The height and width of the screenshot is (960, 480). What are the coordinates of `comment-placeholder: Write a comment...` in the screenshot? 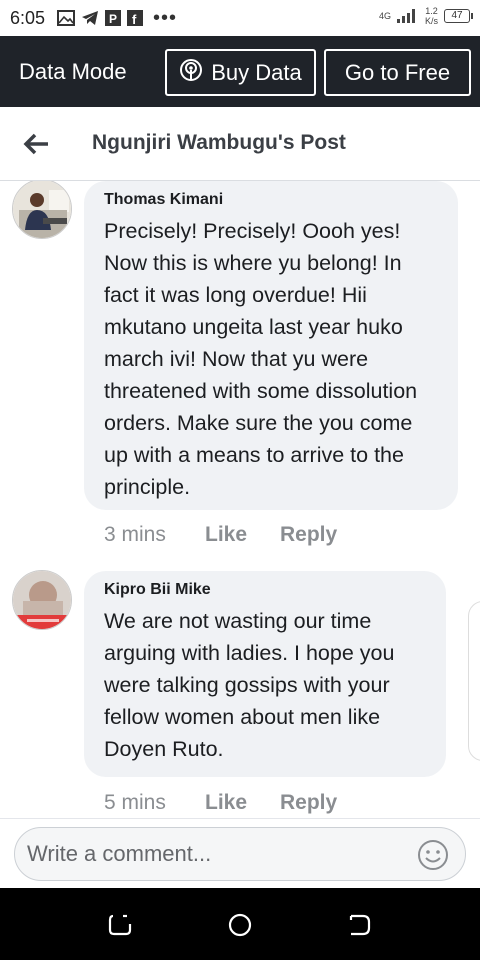 It's located at (119, 853).